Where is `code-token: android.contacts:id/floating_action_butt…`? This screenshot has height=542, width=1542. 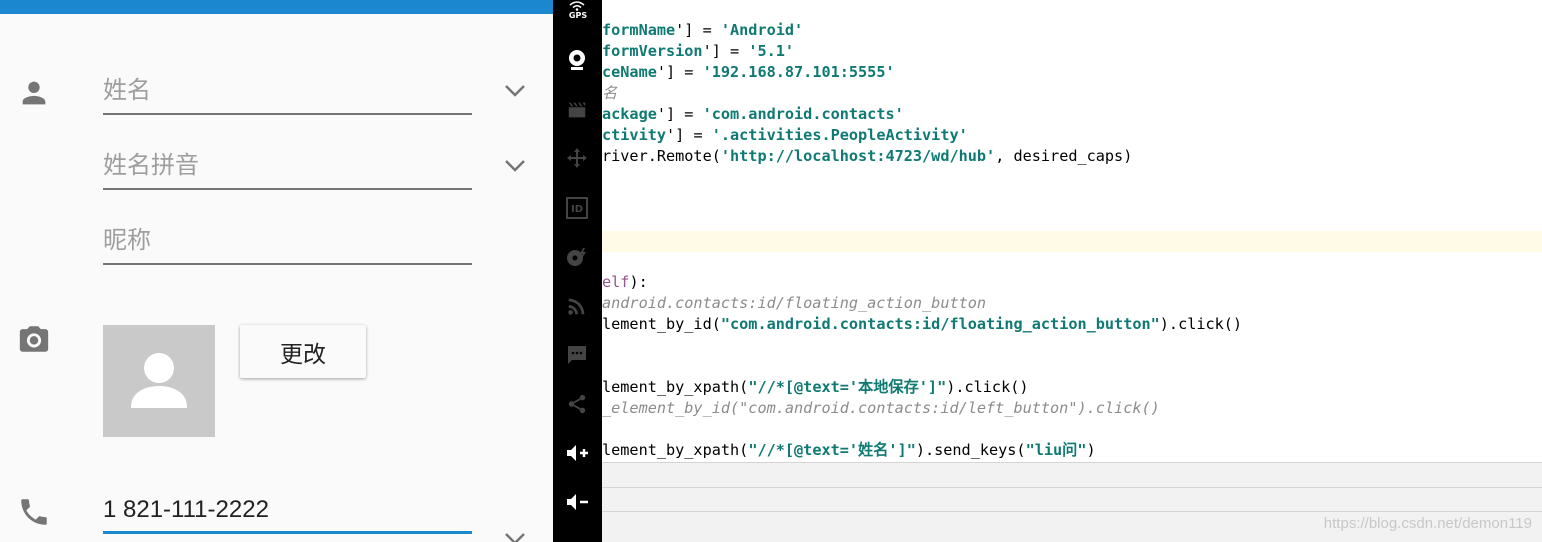 code-token: android.contacts:id/floating_action_butt… is located at coordinates (794, 303).